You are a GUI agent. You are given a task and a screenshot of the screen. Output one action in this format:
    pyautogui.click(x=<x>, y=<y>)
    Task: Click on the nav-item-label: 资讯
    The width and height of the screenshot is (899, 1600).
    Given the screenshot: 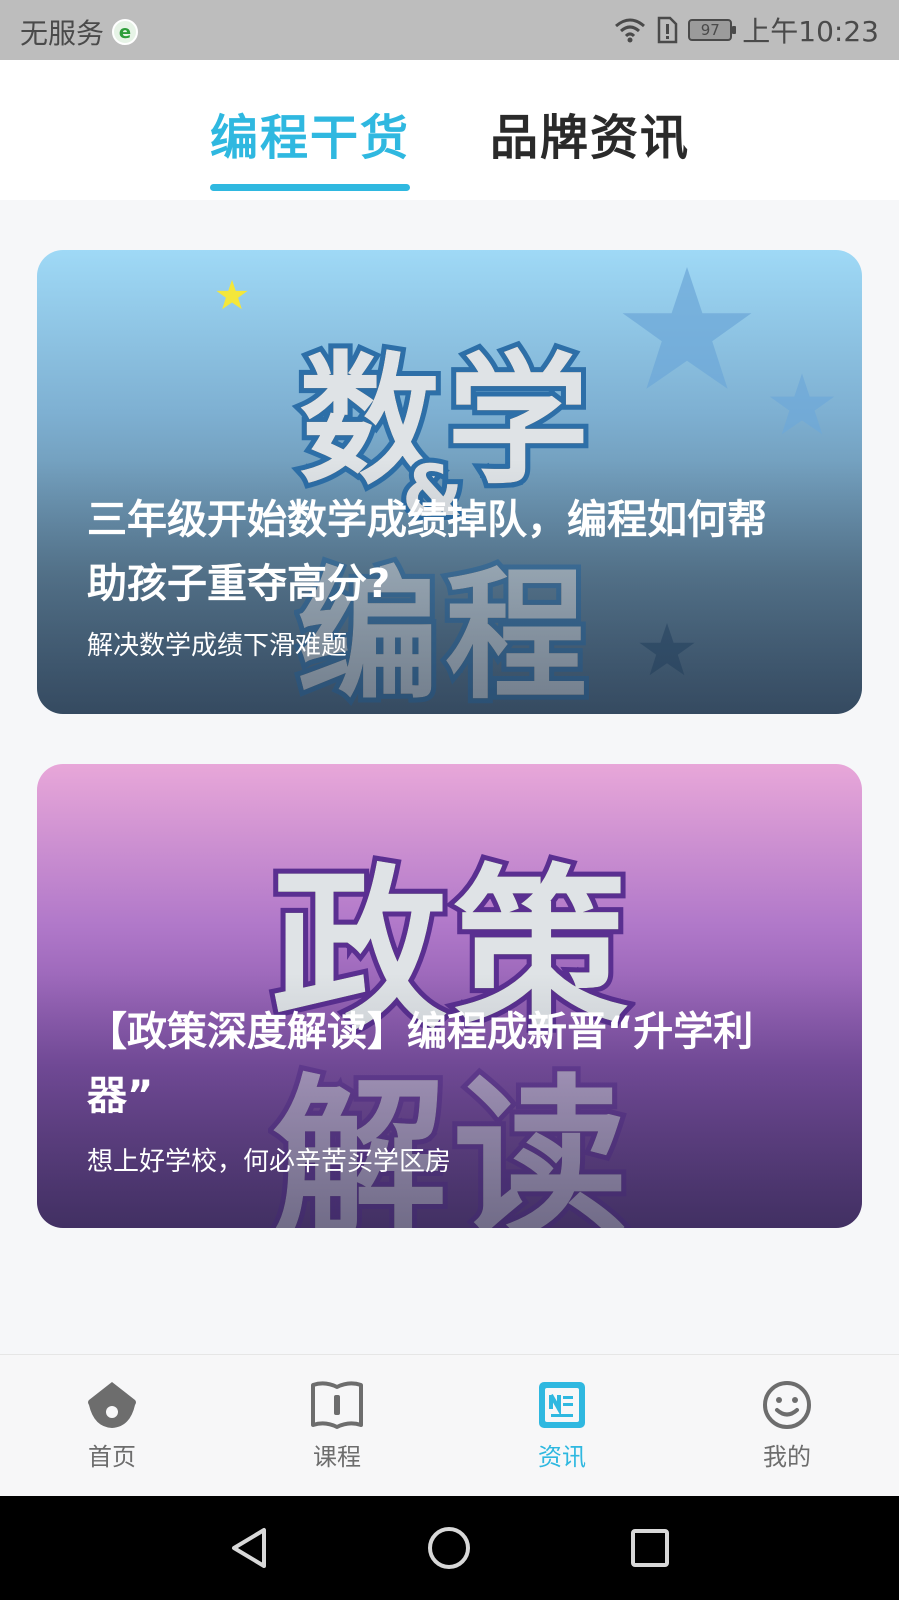 What is the action you would take?
    pyautogui.click(x=562, y=1457)
    